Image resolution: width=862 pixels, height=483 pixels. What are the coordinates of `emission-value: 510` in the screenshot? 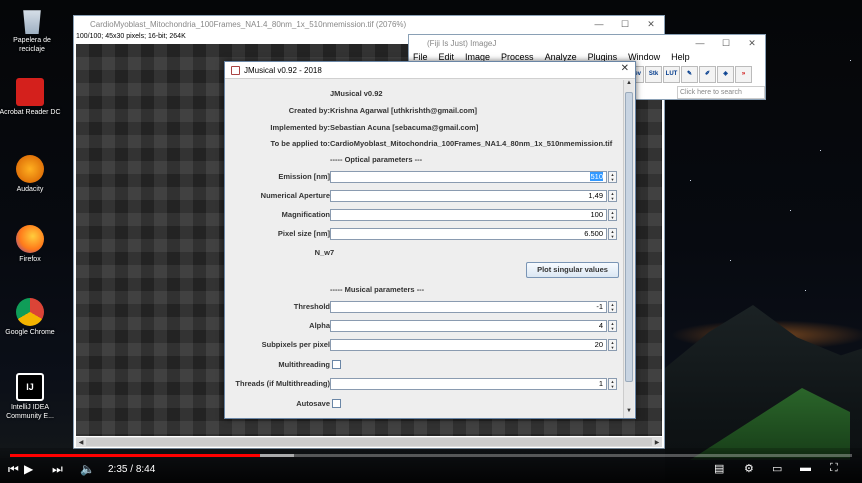 It's located at (596, 176).